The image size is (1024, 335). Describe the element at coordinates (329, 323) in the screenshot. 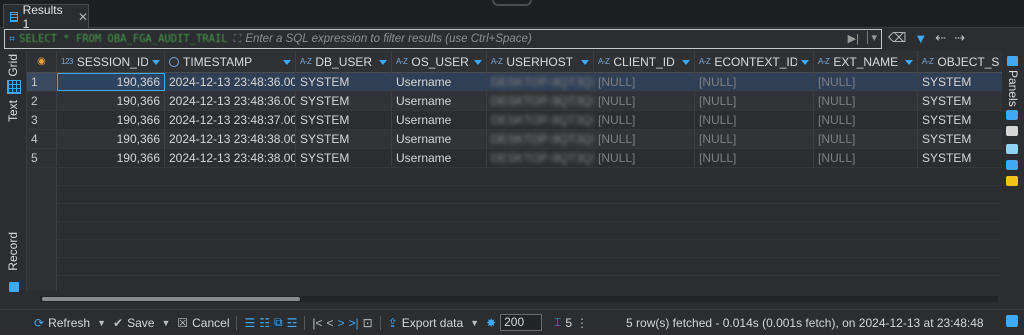

I see `previous-page-icon: <` at that location.